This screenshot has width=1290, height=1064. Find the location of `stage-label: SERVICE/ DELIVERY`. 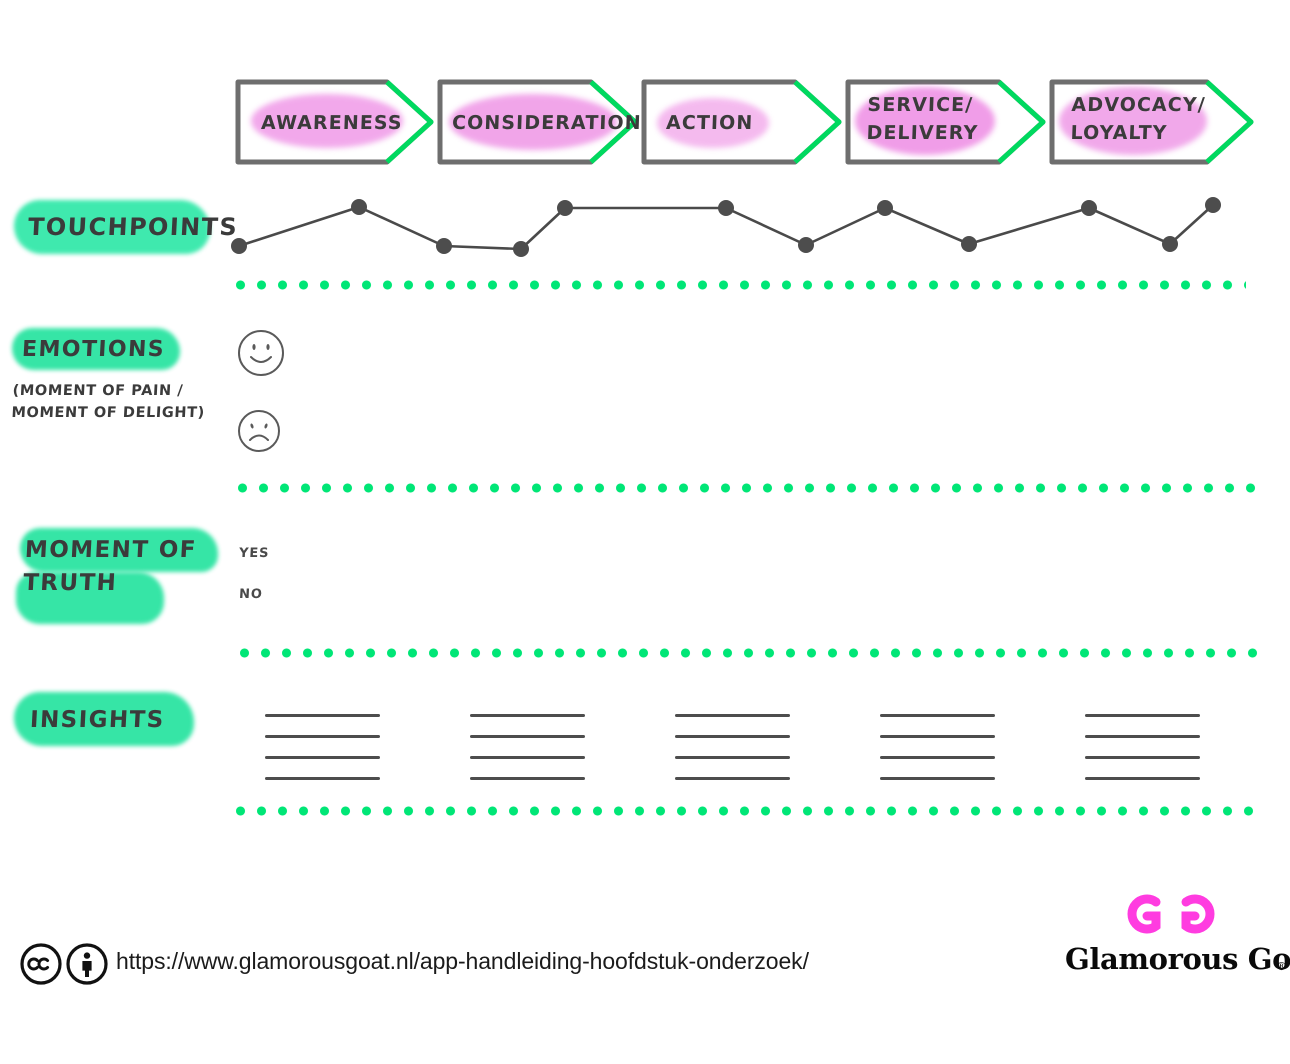

stage-label: SERVICE/ DELIVERY is located at coordinates (922, 119).